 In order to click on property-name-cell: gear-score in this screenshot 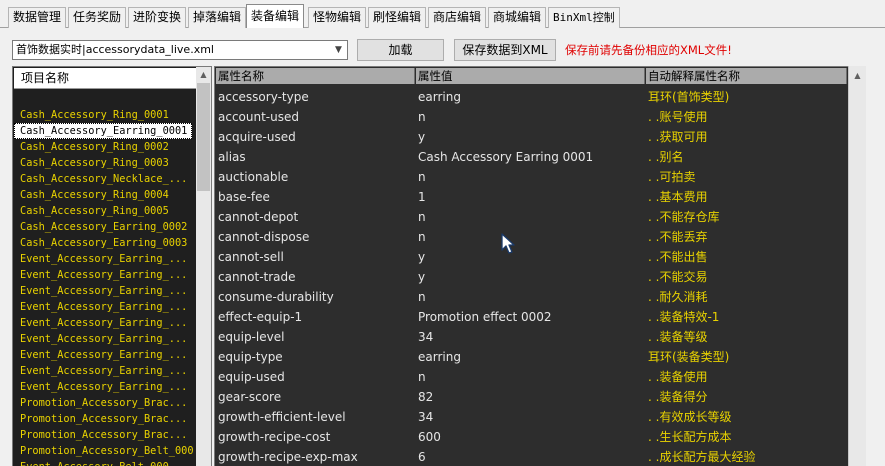, I will do `click(250, 397)`.